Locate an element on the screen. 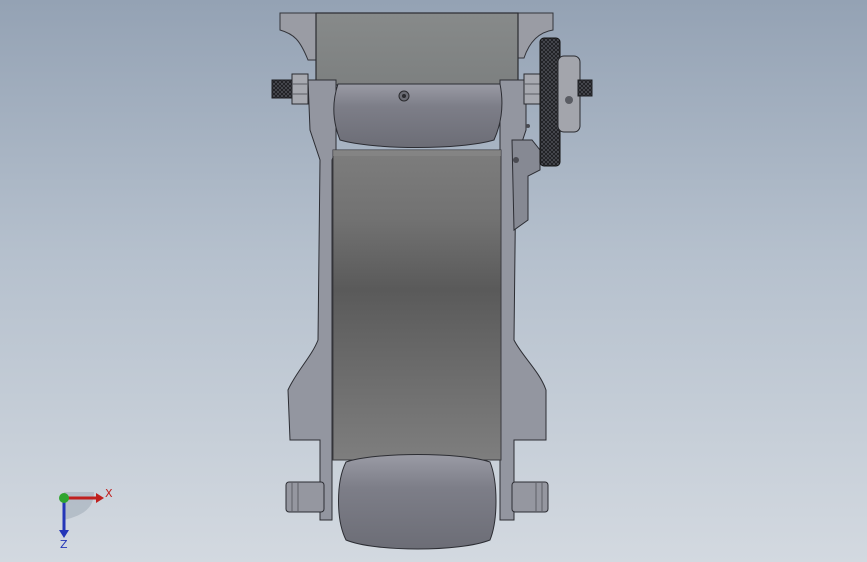 The height and width of the screenshot is (562, 867). pulley-threaded-end is located at coordinates (585, 88).